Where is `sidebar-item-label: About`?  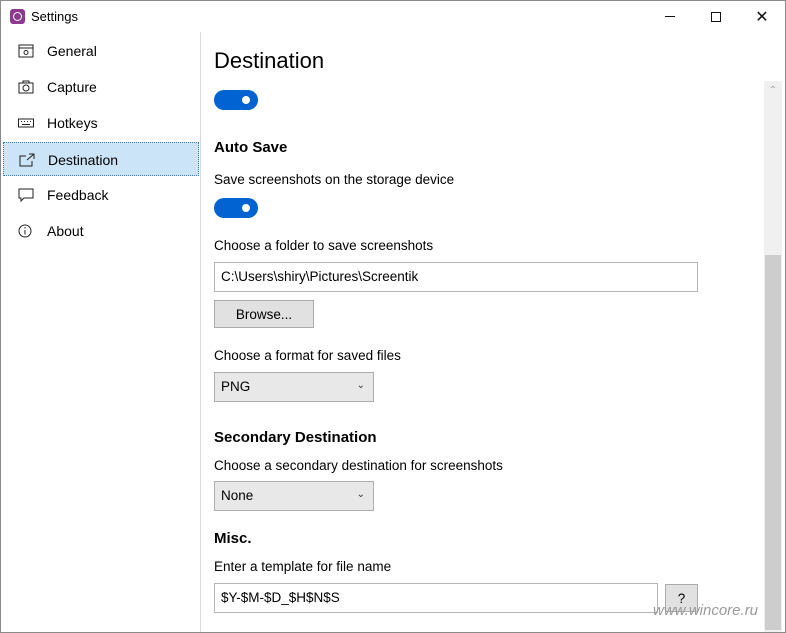 sidebar-item-label: About is located at coordinates (65, 231).